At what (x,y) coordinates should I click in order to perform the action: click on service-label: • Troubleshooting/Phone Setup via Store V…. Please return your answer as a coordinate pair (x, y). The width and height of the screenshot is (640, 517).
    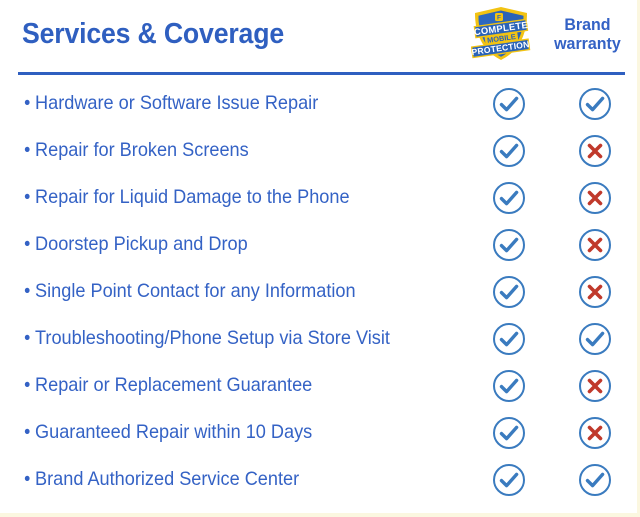
    Looking at the image, I should click on (216, 338).